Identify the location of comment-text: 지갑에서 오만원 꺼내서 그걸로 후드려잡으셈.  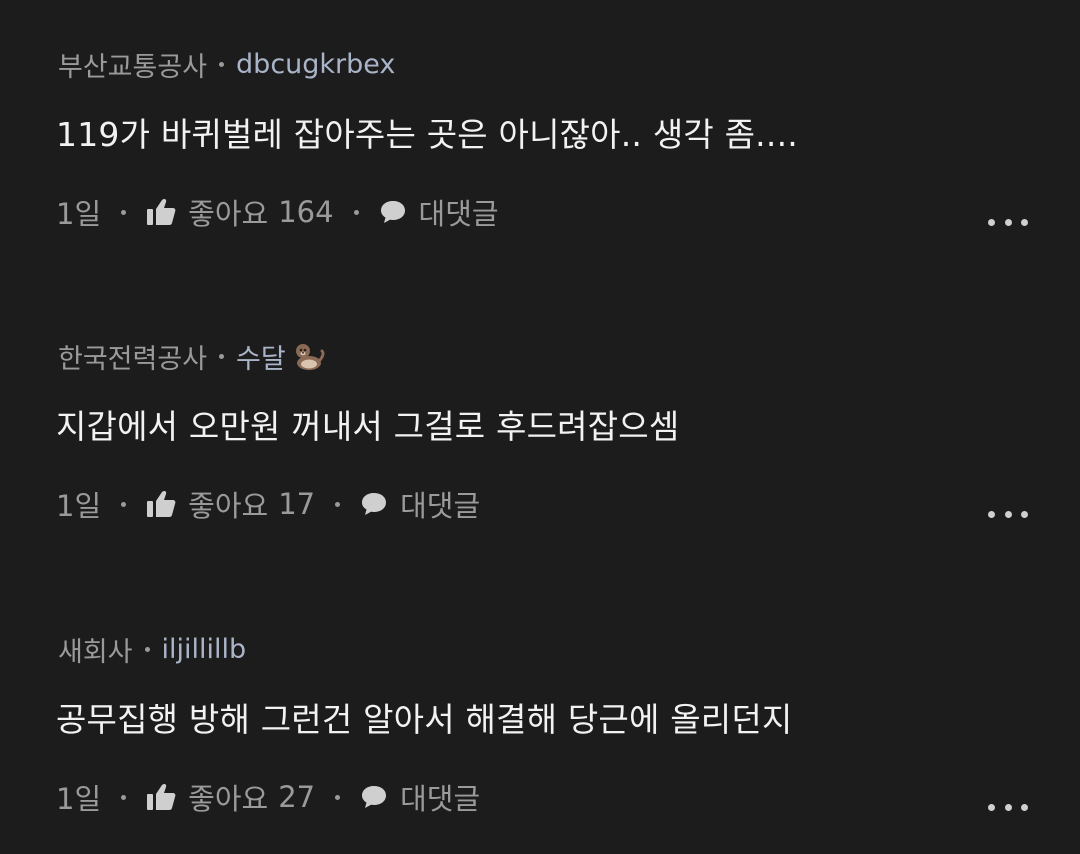
(368, 426).